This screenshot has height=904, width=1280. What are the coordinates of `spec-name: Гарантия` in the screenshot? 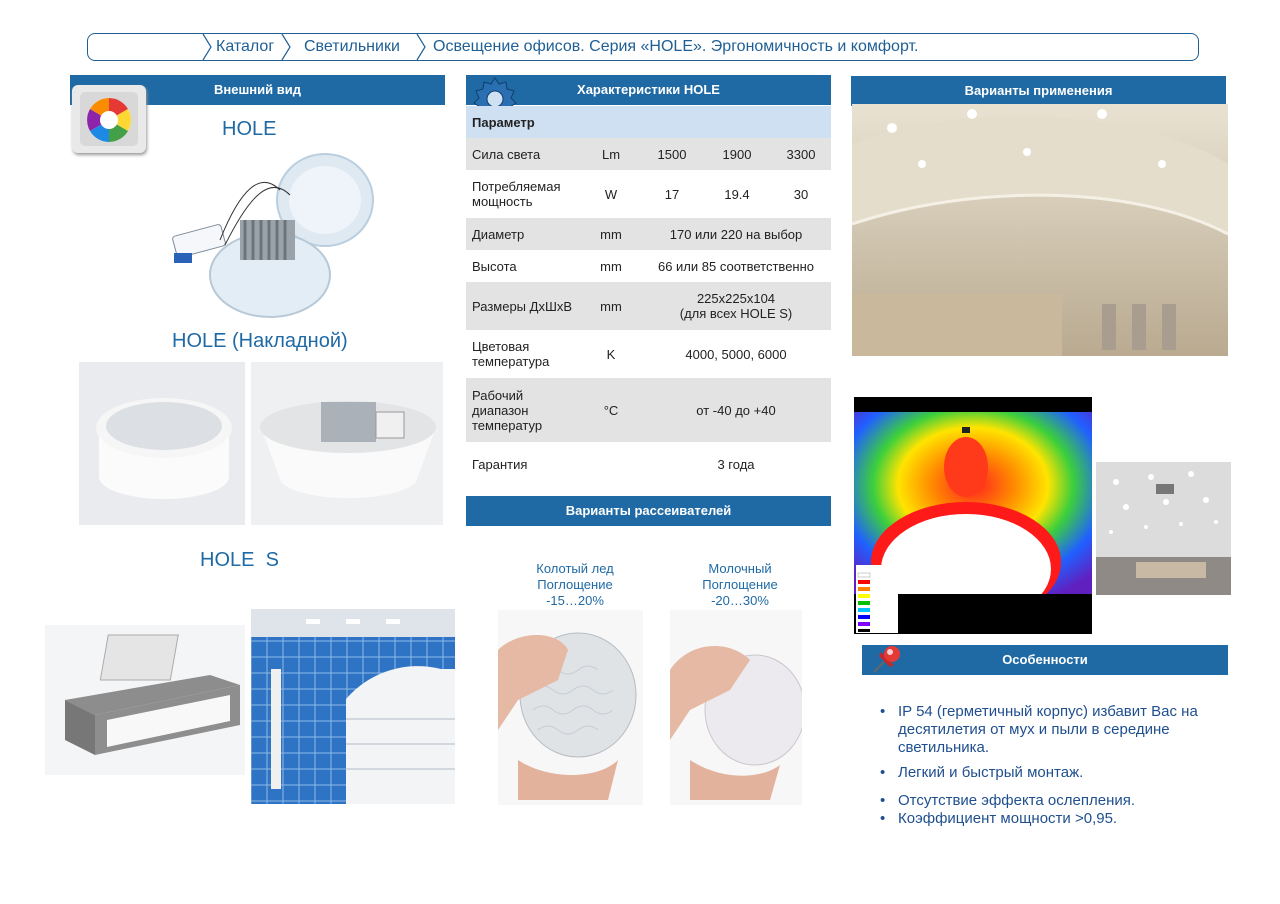 It's located at (500, 464).